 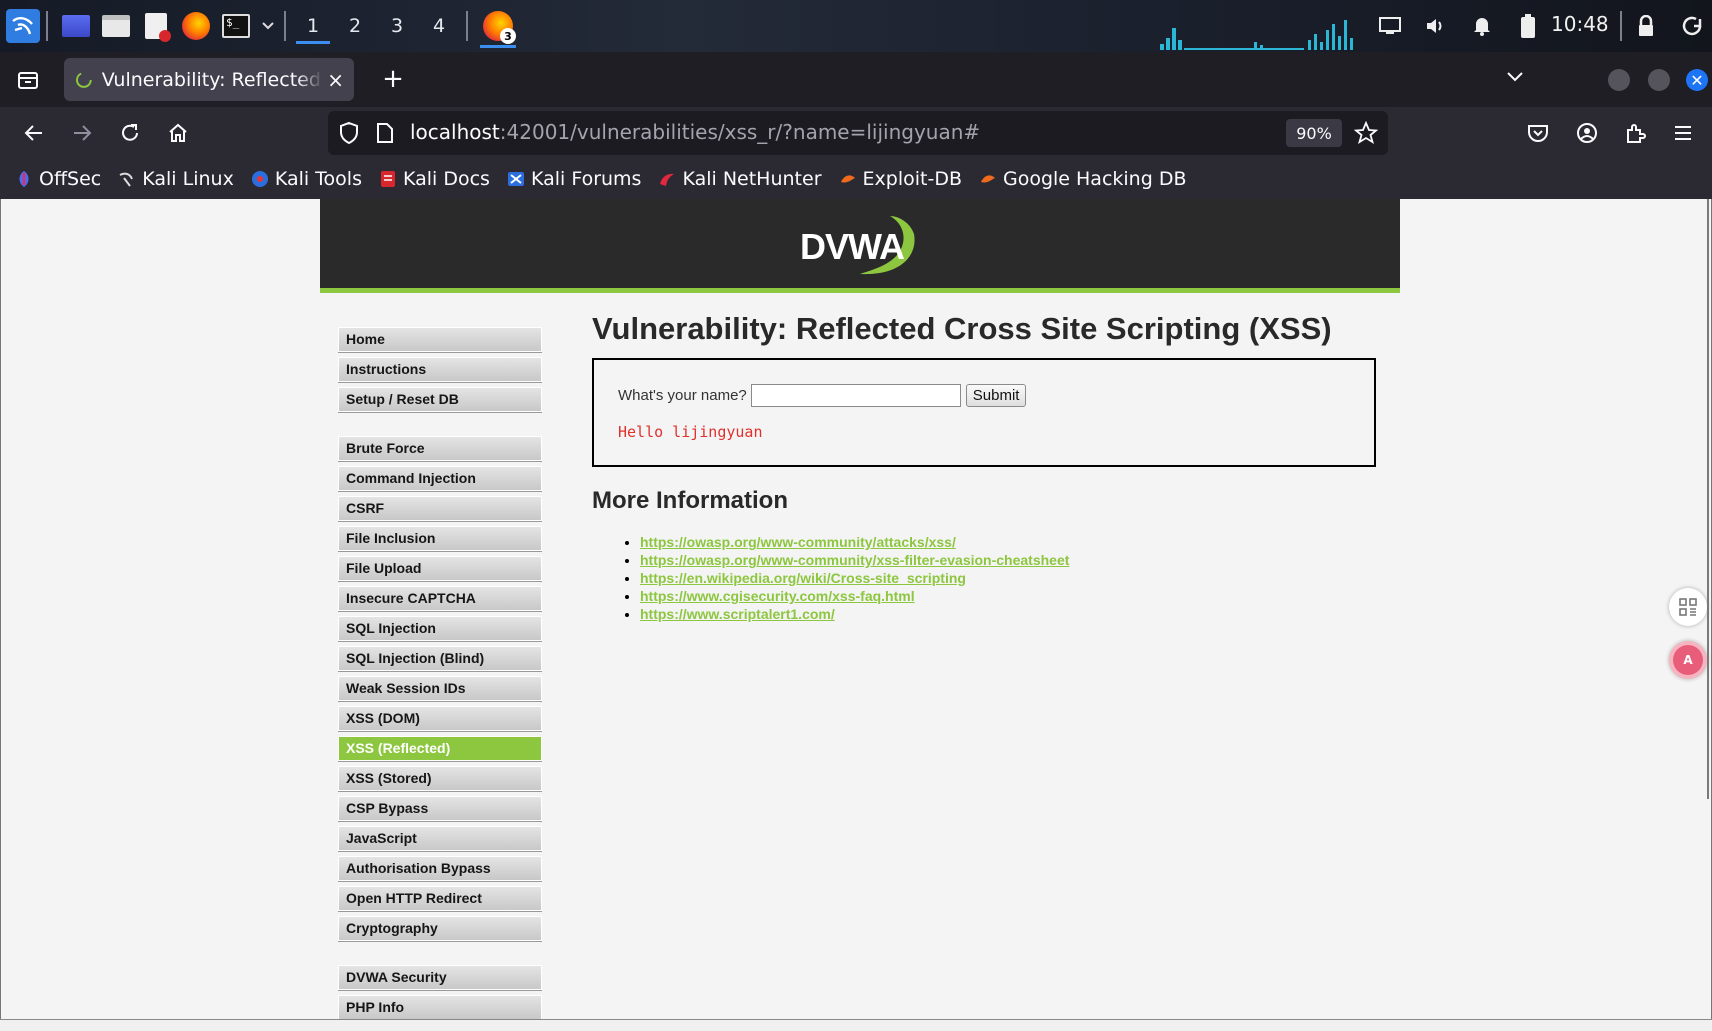 What do you see at coordinates (440, 598) in the screenshot?
I see `menu-insecure-captcha: Insecure CAPTCHA` at bounding box center [440, 598].